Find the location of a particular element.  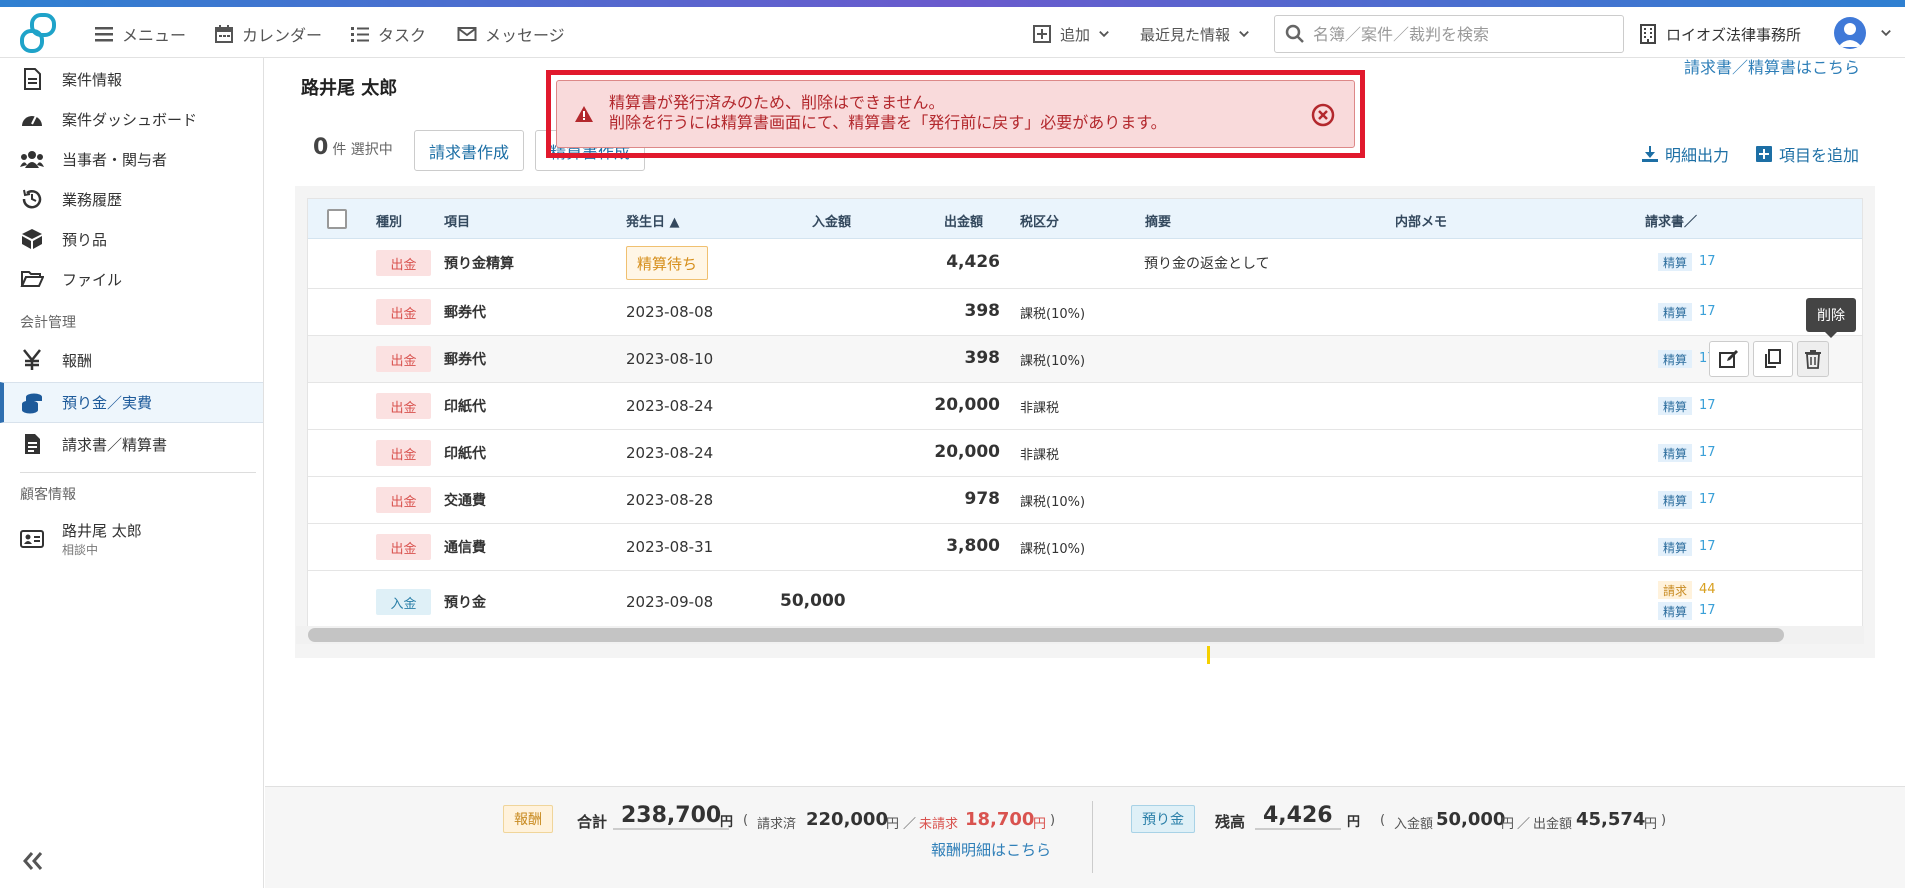

balance-open-paren: ( is located at coordinates (1383, 820).